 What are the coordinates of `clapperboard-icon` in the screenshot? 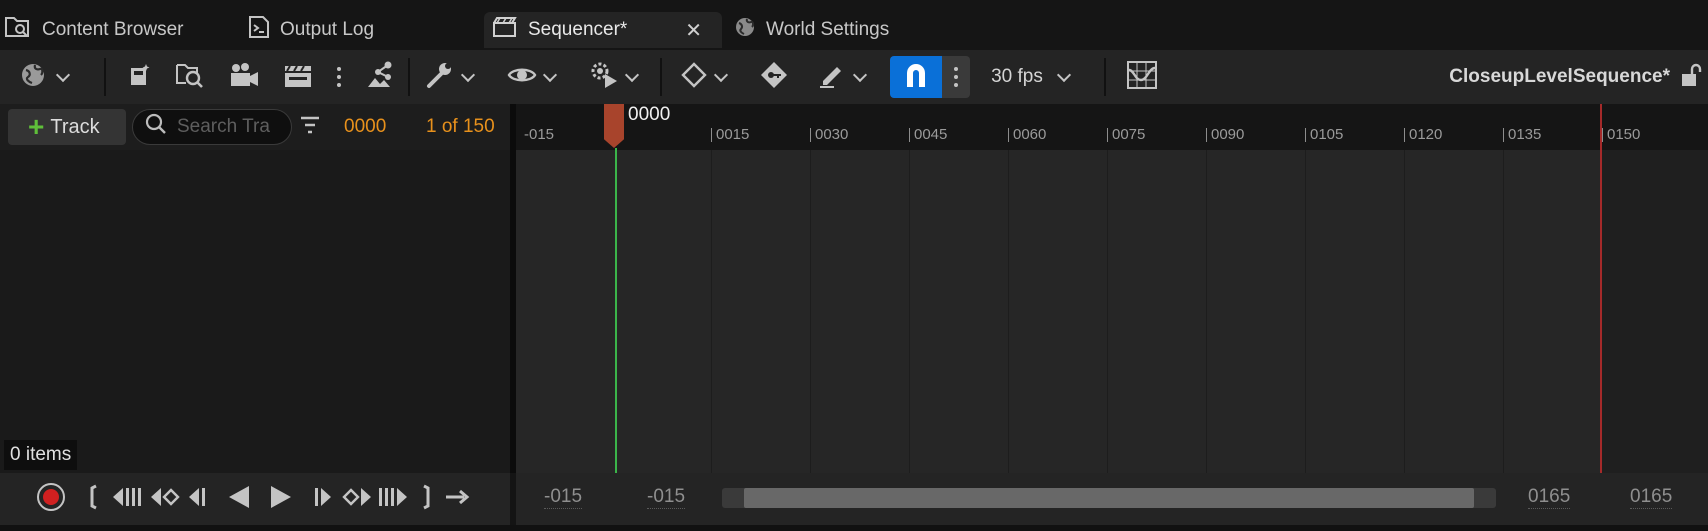 It's located at (298, 77).